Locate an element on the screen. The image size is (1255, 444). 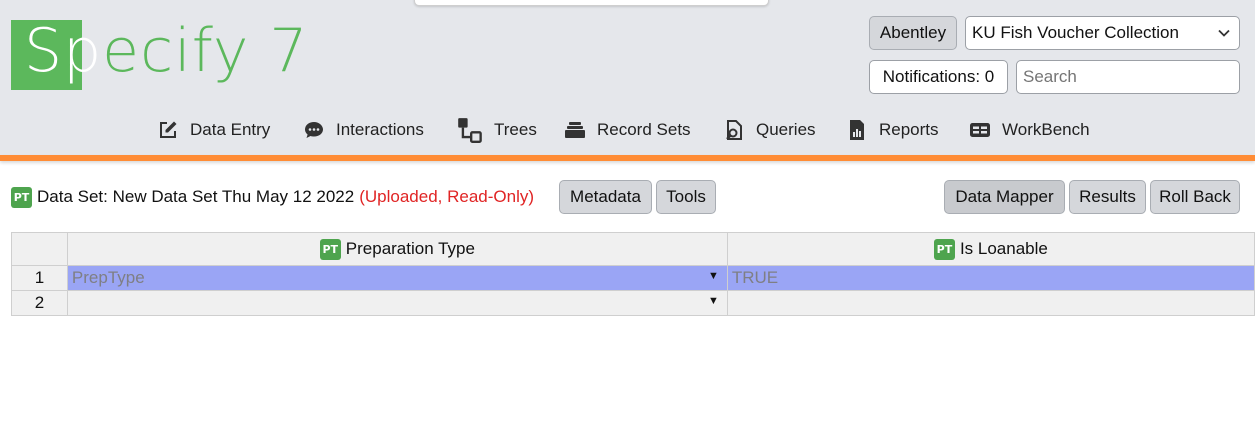
dataset-title: Data Set: New Data Set Thu May 12 2022 is located at coordinates (196, 196).